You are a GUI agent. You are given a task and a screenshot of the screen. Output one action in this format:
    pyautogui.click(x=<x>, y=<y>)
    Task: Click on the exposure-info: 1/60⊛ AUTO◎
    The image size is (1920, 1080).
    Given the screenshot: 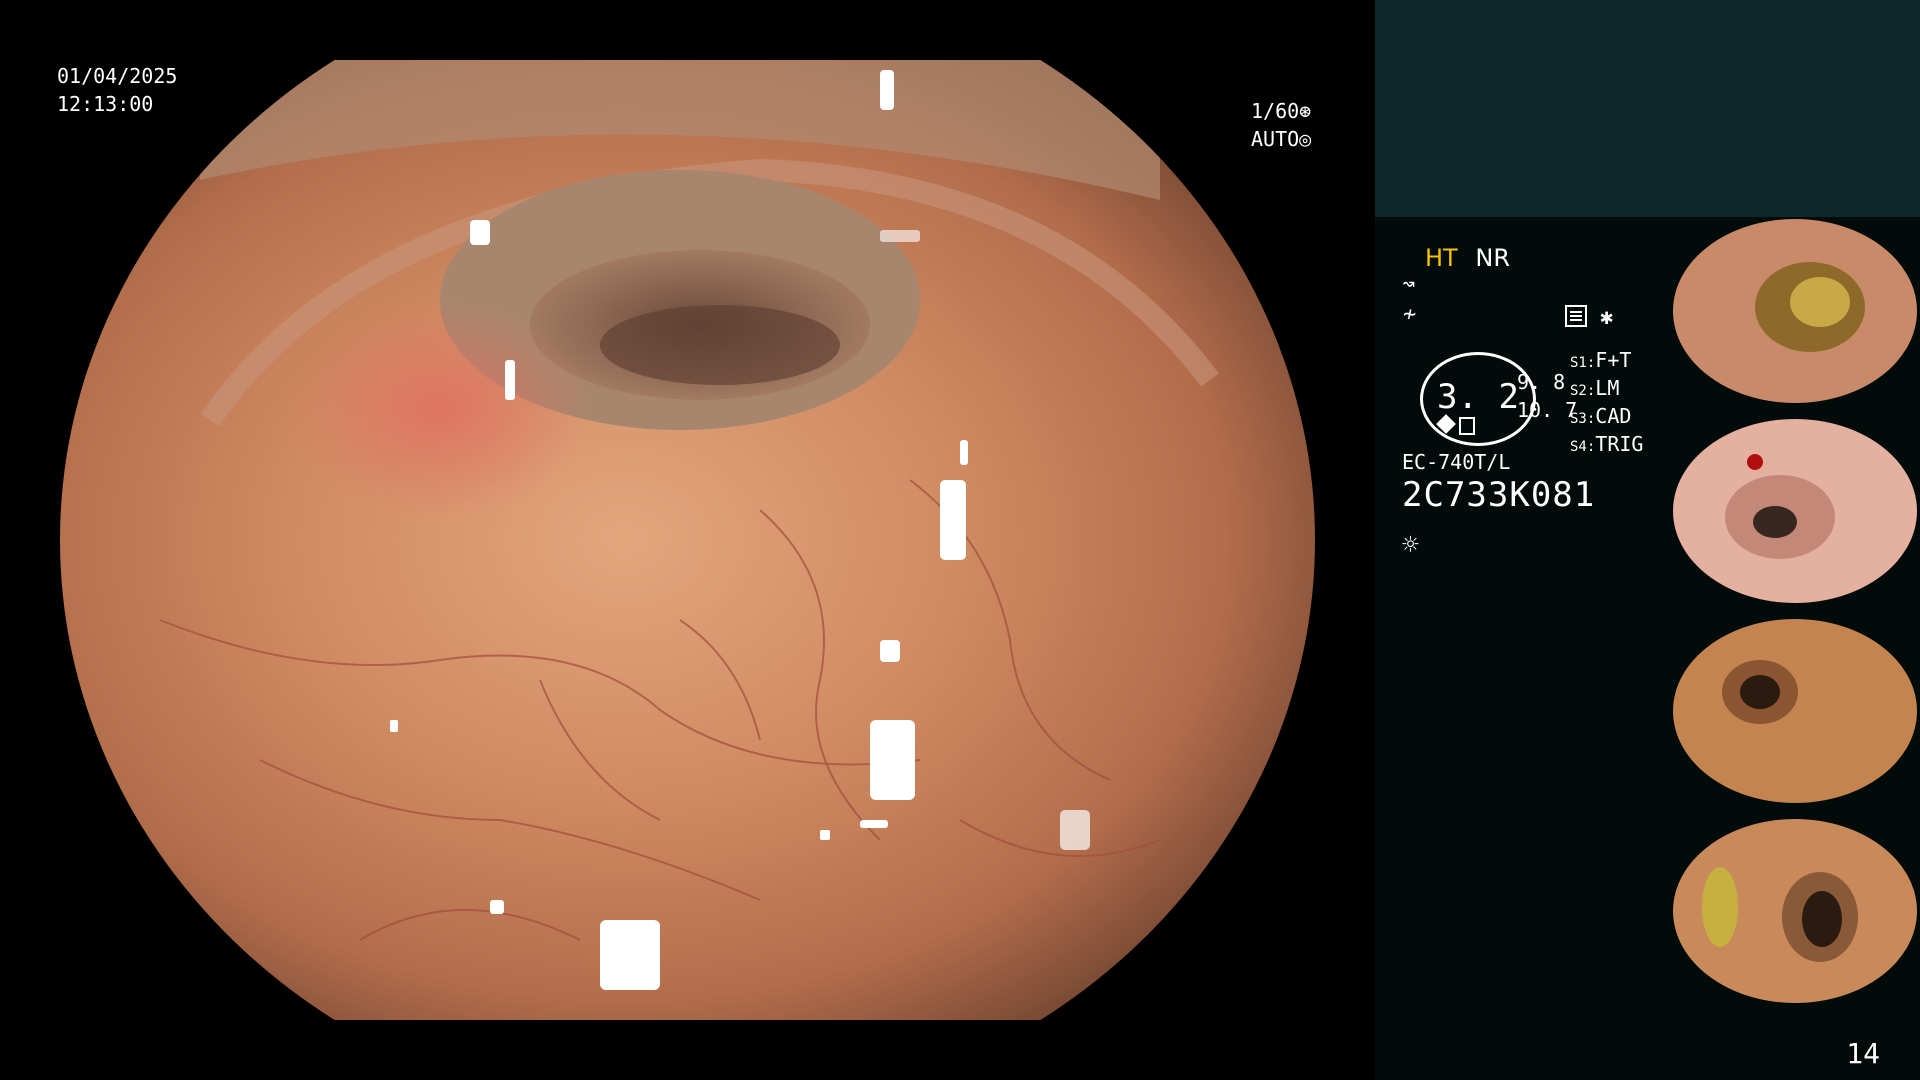 What is the action you would take?
    pyautogui.click(x=1281, y=125)
    